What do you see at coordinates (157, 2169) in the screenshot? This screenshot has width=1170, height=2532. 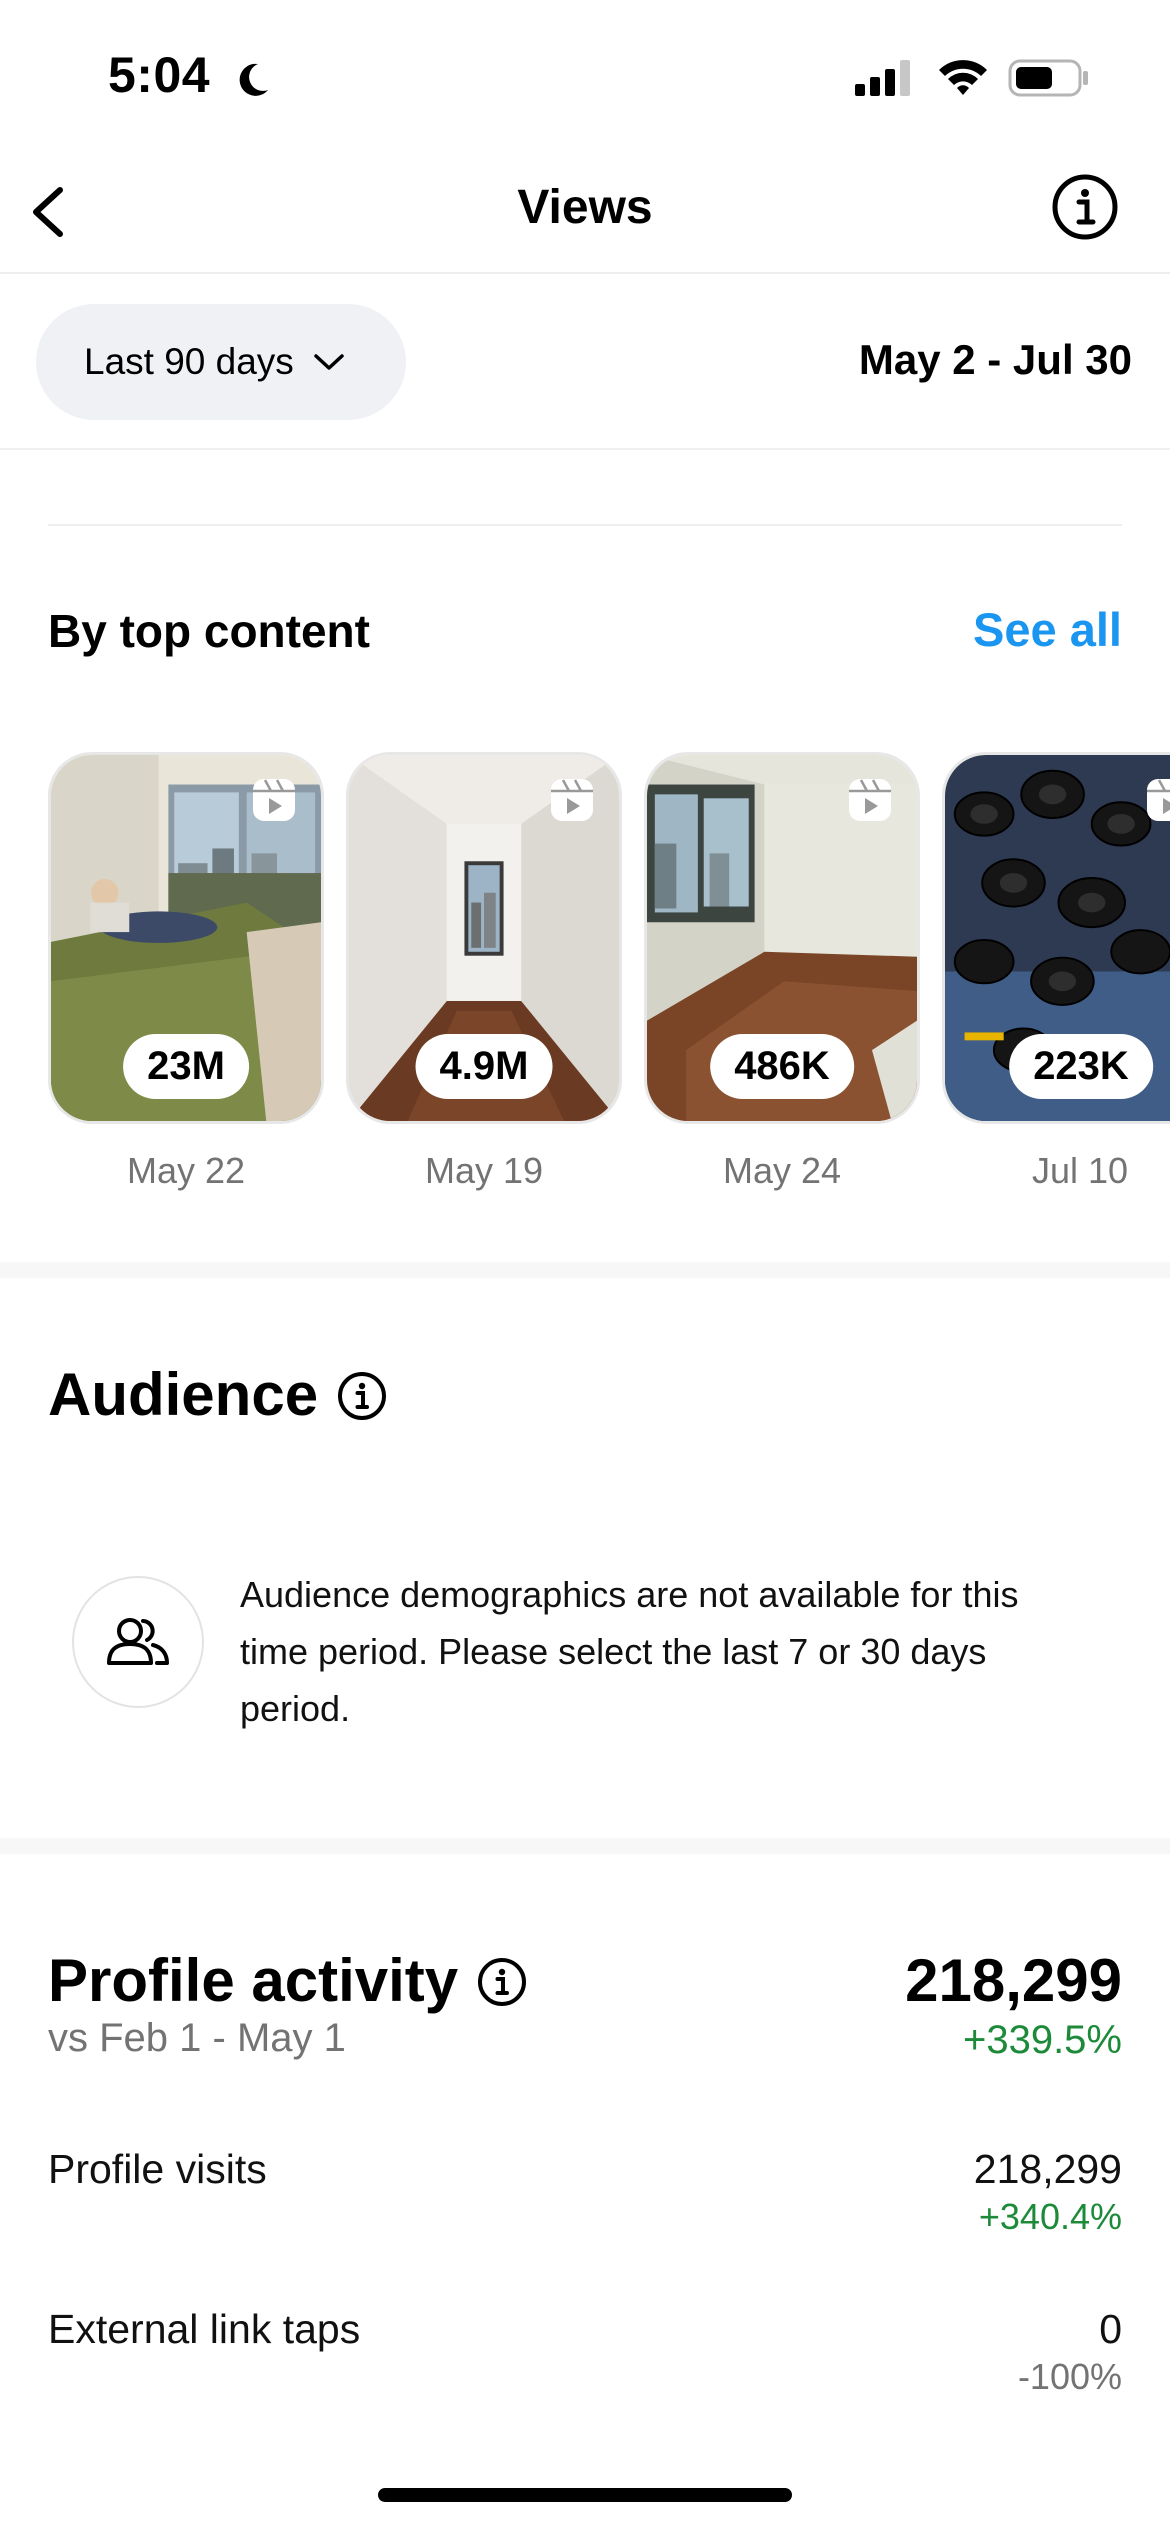 I see `metric-label: Profile visits` at bounding box center [157, 2169].